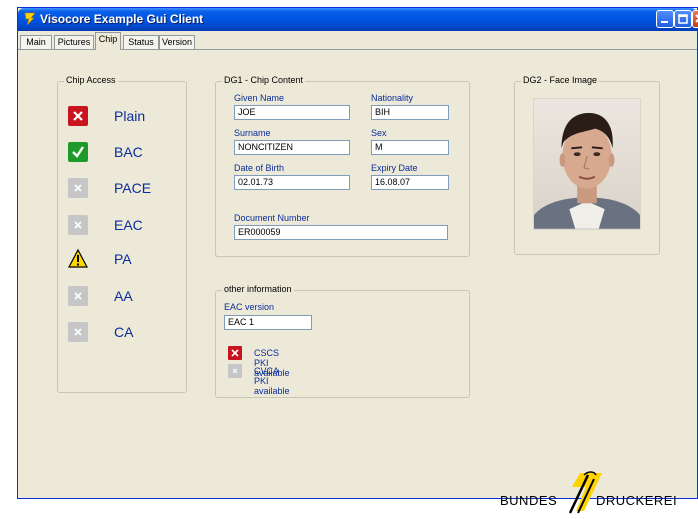  Describe the element at coordinates (264, 80) in the screenshot. I see `group-title: DG1 - Chip Content` at that location.